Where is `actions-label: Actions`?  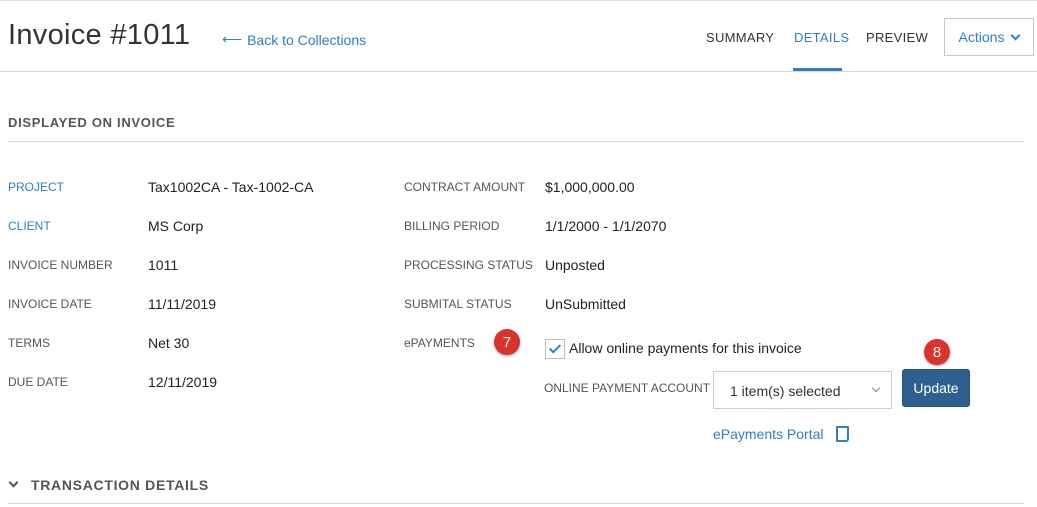 actions-label: Actions is located at coordinates (981, 37).